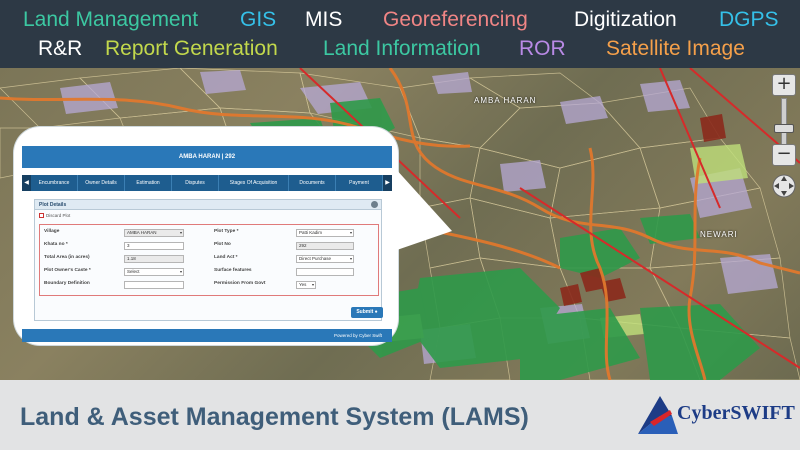 This screenshot has width=800, height=450. I want to click on field-label-boundary: Boundary Definition, so click(67, 283).